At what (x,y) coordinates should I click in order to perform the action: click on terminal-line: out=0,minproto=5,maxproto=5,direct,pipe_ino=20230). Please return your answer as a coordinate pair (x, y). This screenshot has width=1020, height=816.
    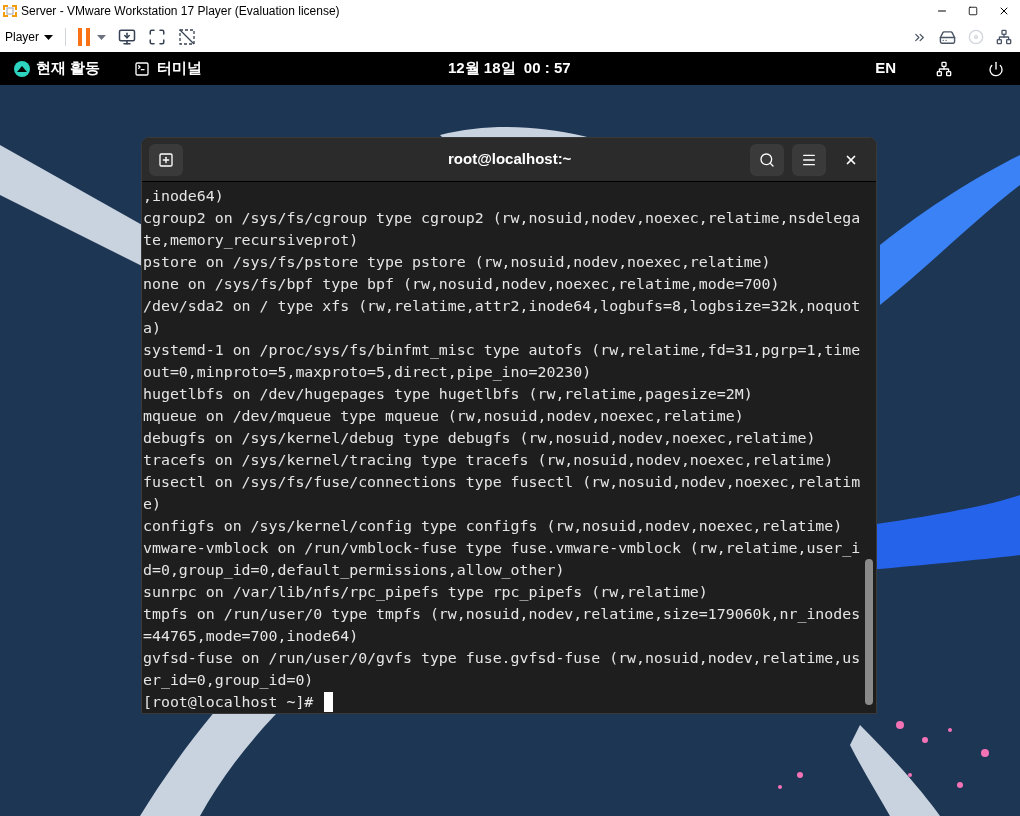
    Looking at the image, I should click on (367, 372).